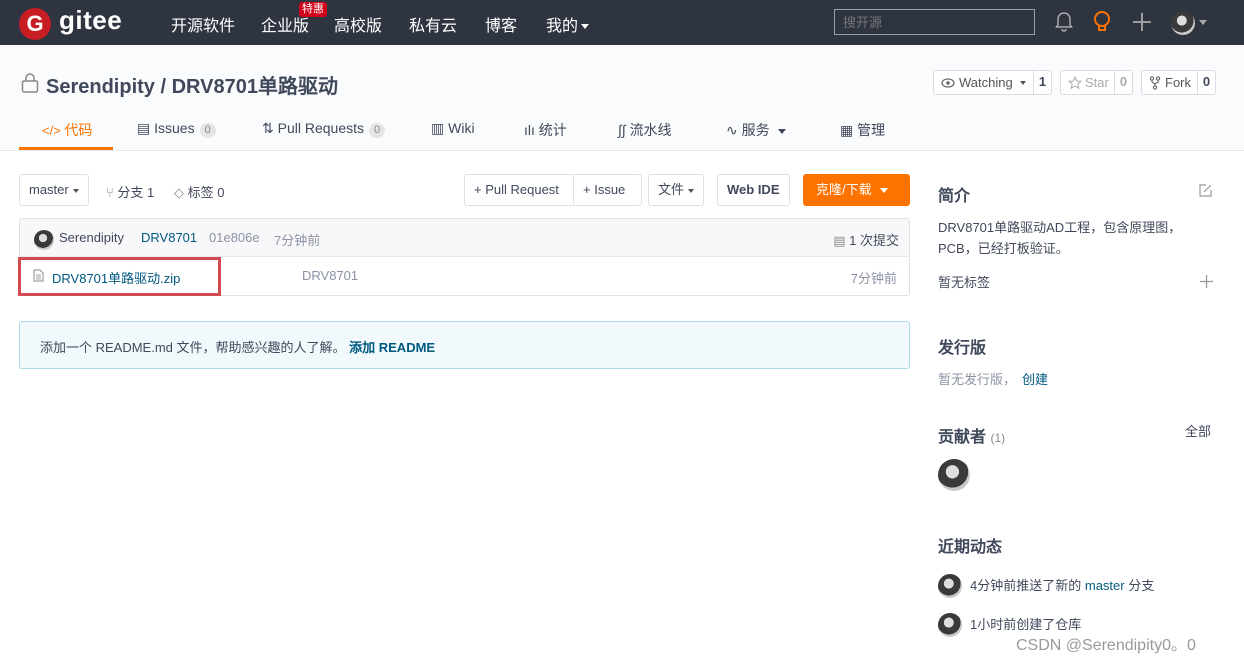 The width and height of the screenshot is (1244, 660). What do you see at coordinates (67, 130) in the screenshot?
I see `tab-code: </> 代码` at bounding box center [67, 130].